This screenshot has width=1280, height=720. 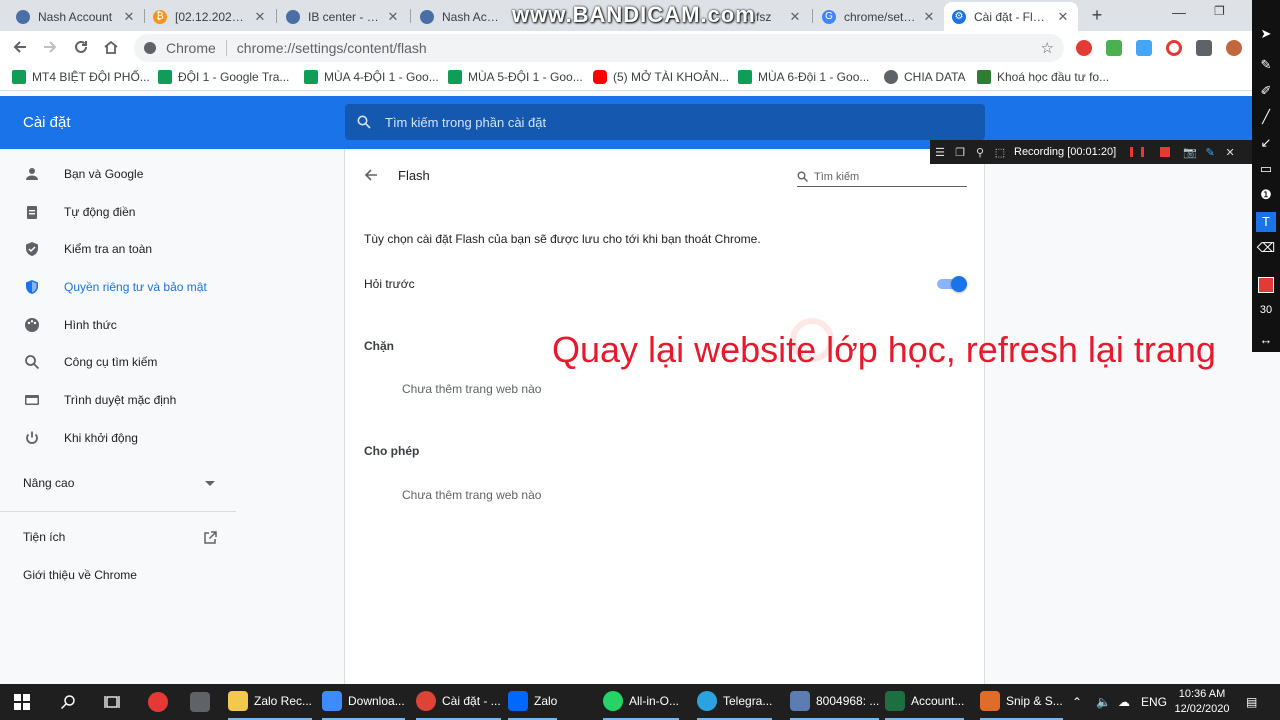 What do you see at coordinates (1251, 702) in the screenshot?
I see `notification-icon: ▤` at bounding box center [1251, 702].